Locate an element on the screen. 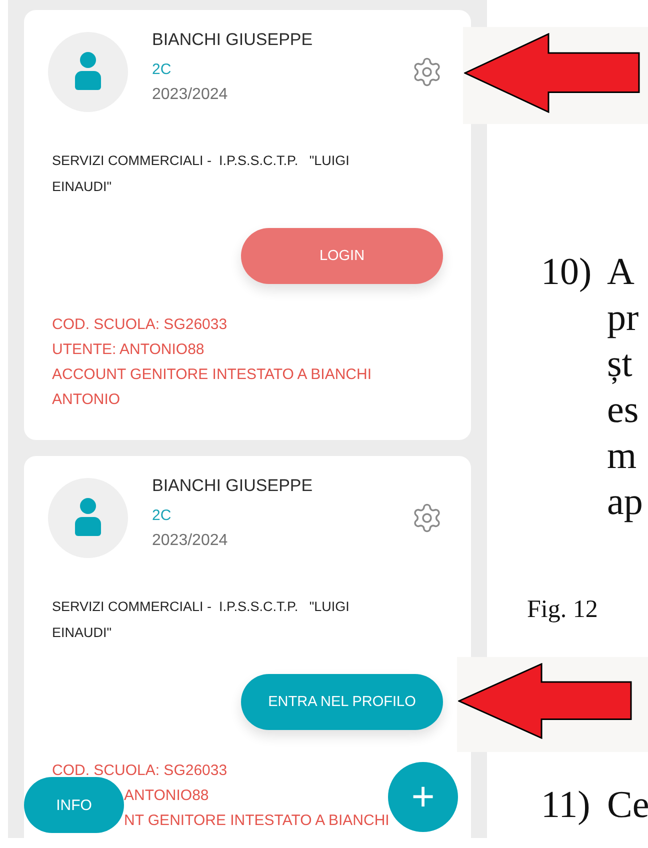  step-number: 10) is located at coordinates (567, 272).